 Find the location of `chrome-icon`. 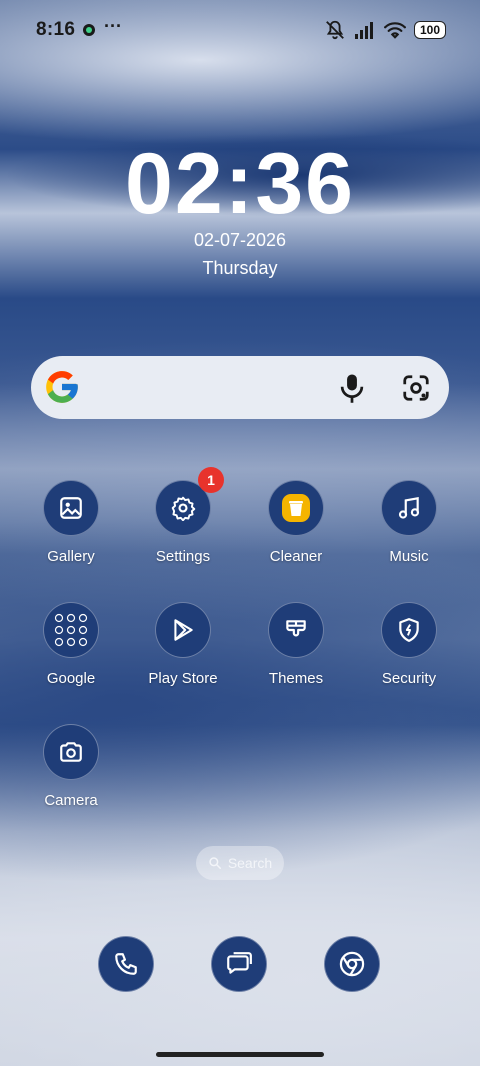

chrome-icon is located at coordinates (352, 964).